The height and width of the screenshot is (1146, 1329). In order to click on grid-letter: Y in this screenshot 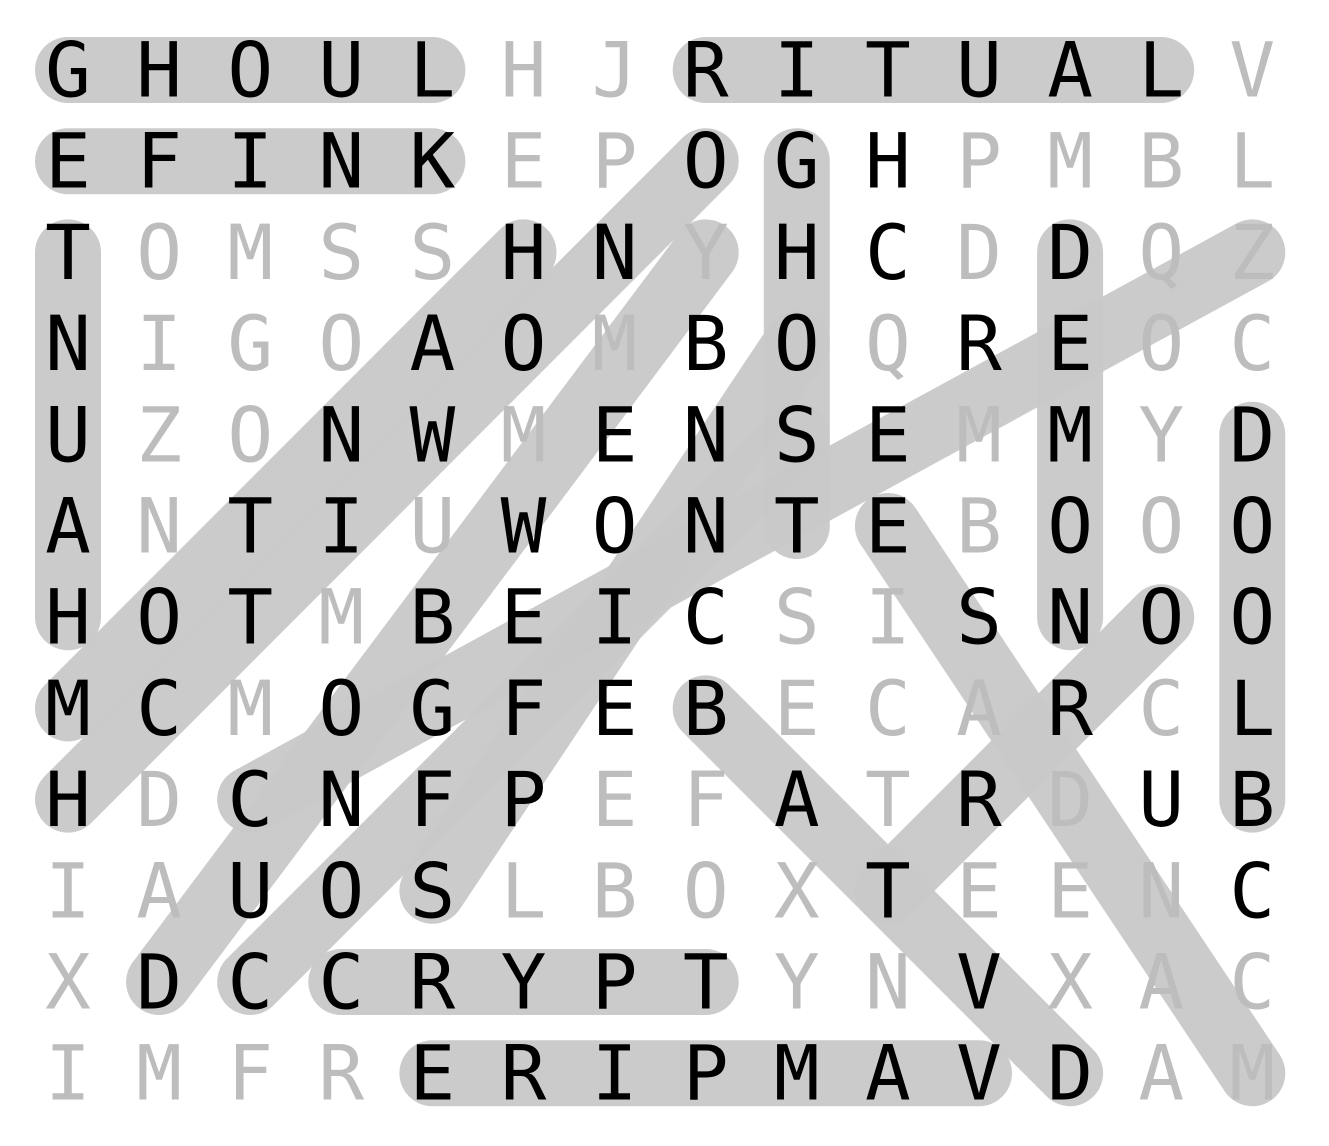, I will do `click(1161, 434)`.